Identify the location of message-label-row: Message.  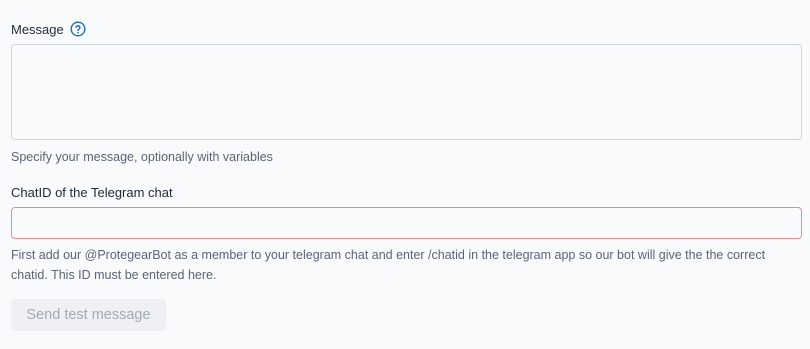
(48, 29).